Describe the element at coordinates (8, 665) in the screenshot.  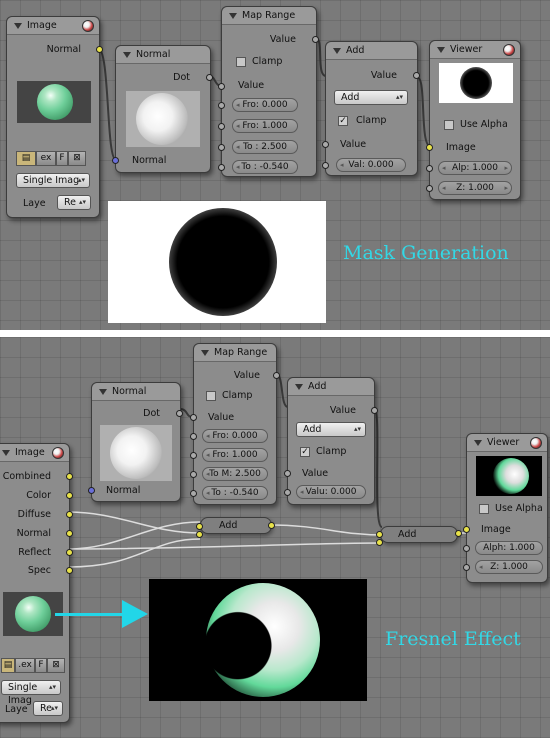
I see `image-browse-icon: ▤` at that location.